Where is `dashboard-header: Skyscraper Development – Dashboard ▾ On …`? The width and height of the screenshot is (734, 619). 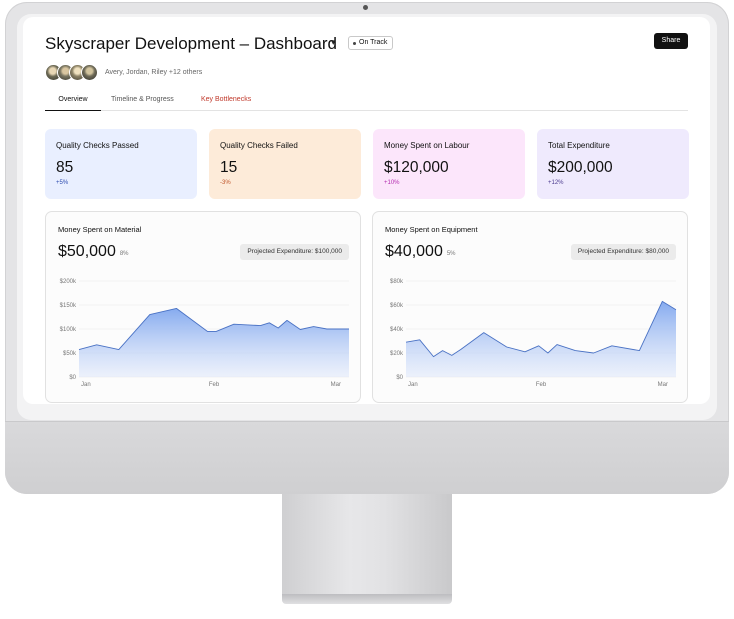
dashboard-header: Skyscraper Development – Dashboard ▾ On … is located at coordinates (366, 45).